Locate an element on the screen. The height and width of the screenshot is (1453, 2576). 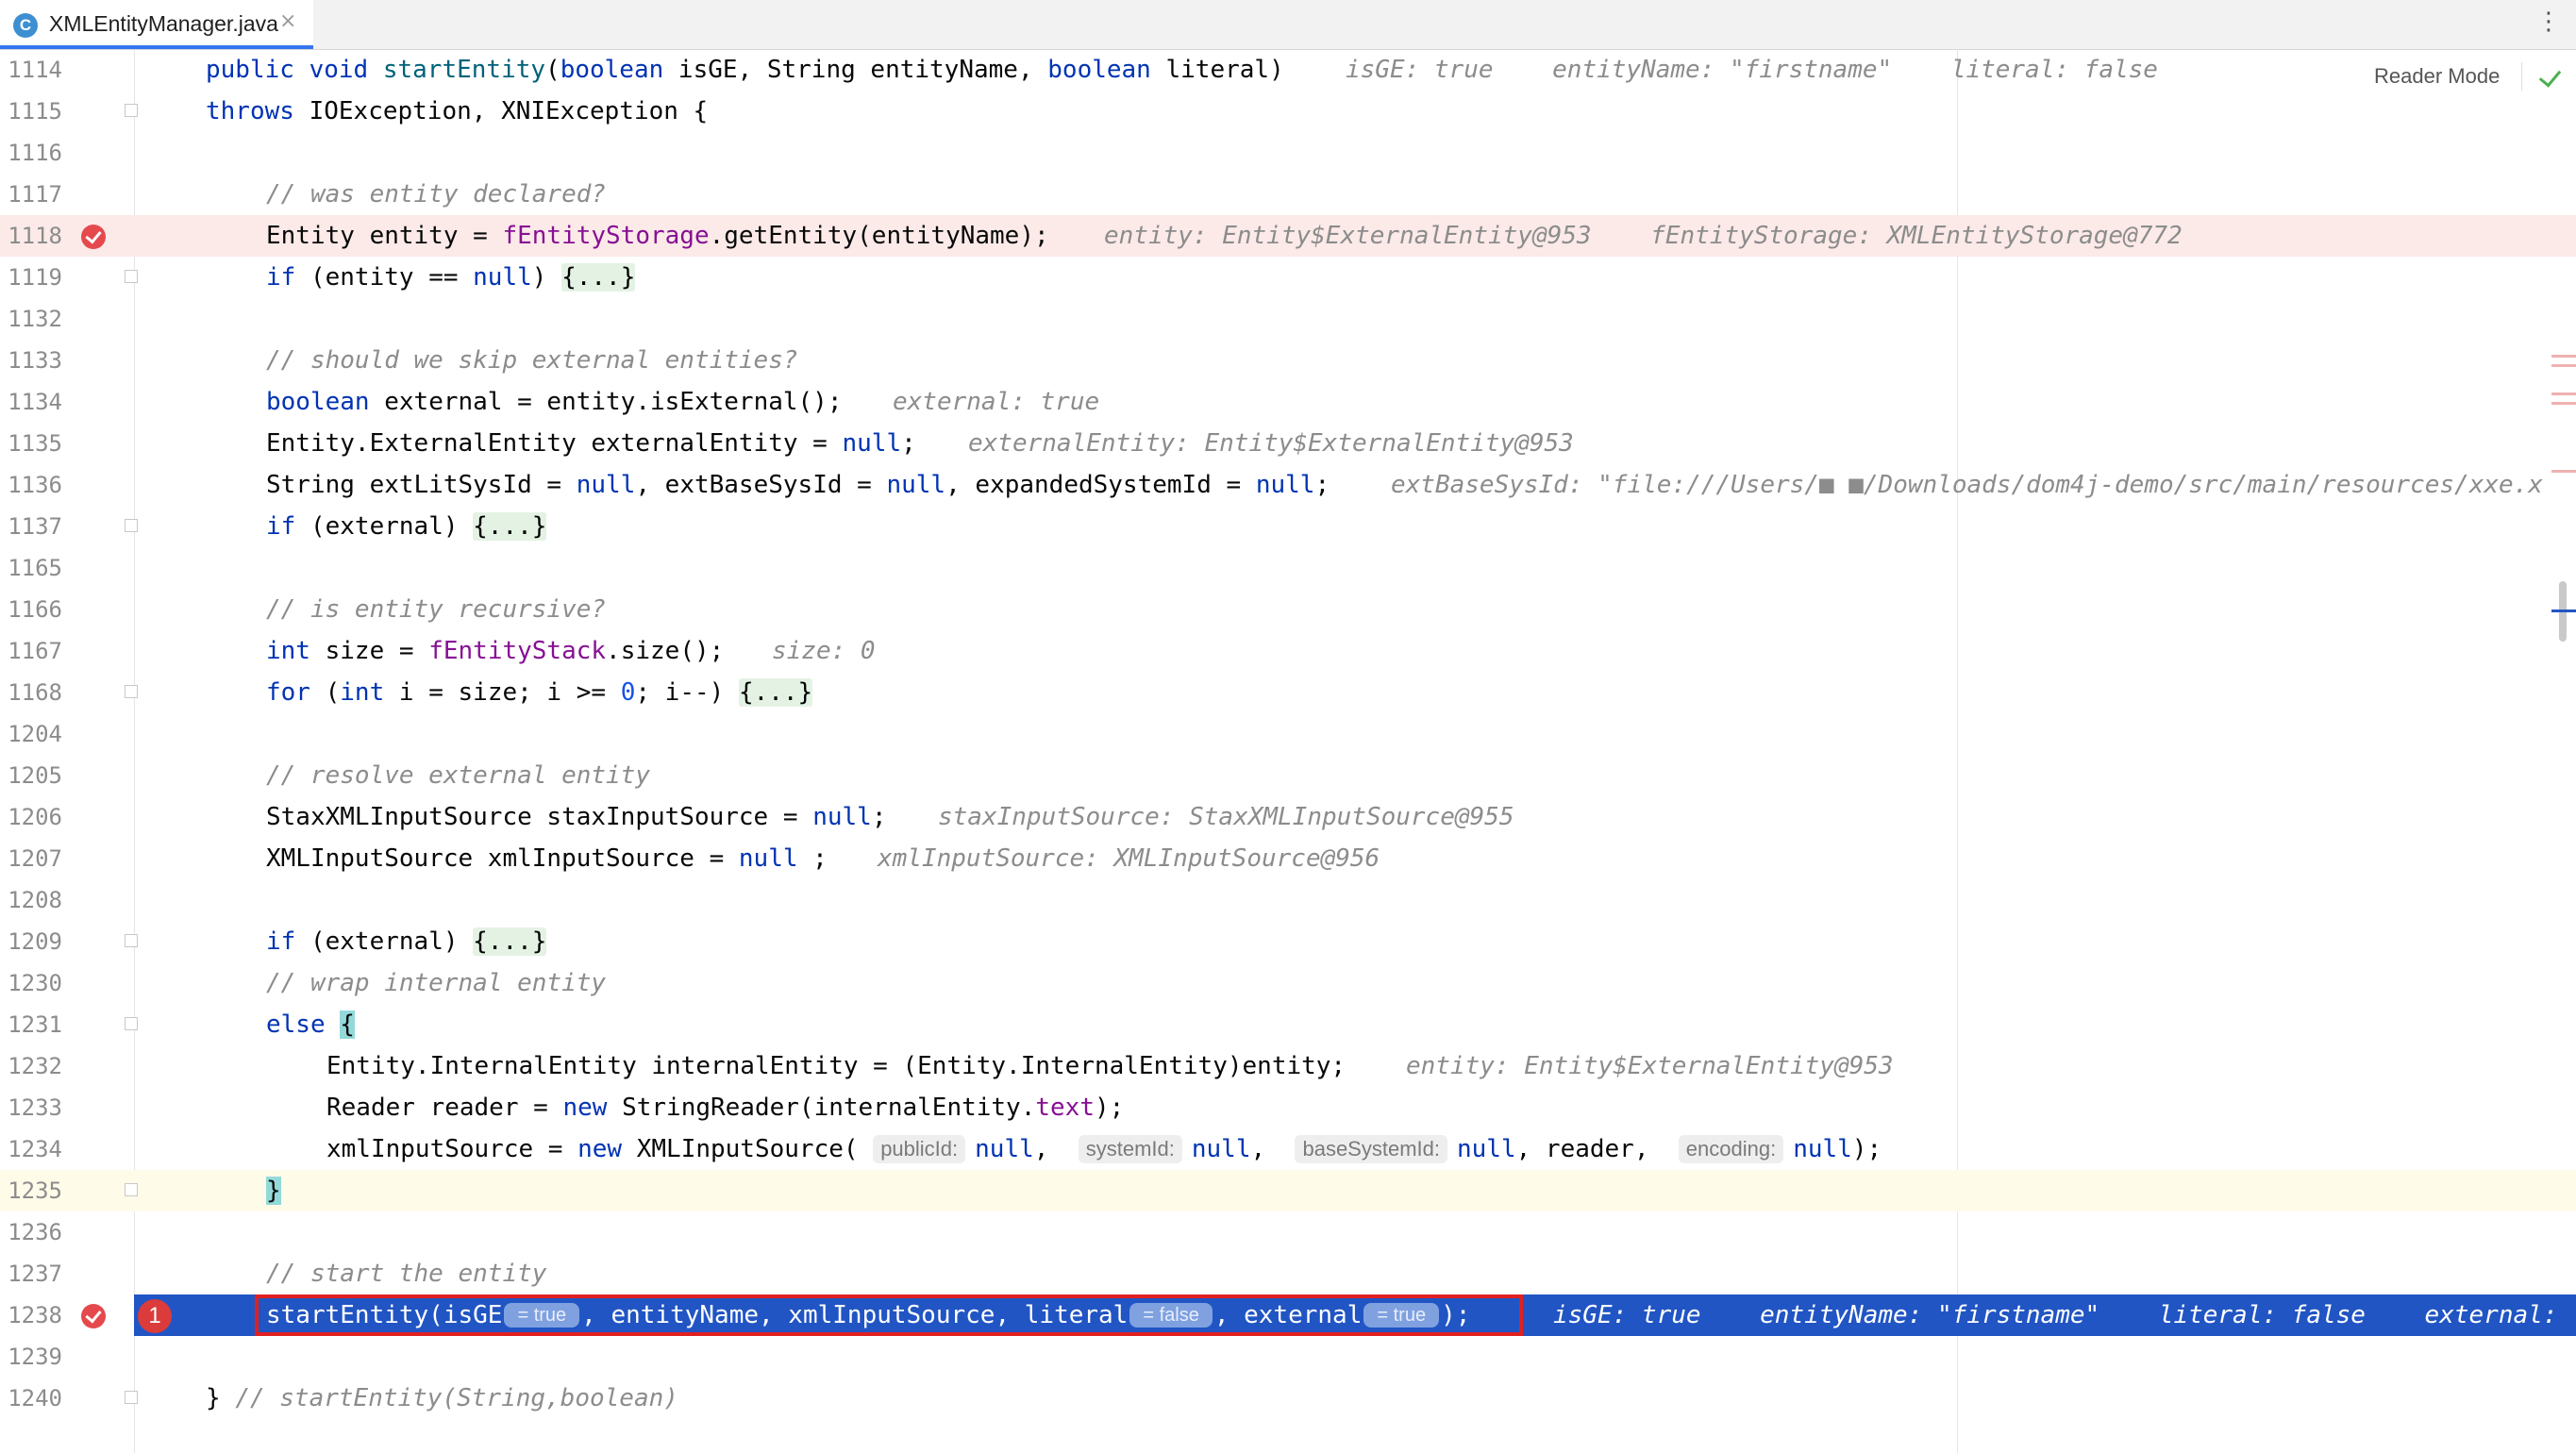
line-number: 1233 is located at coordinates (31, 1108).